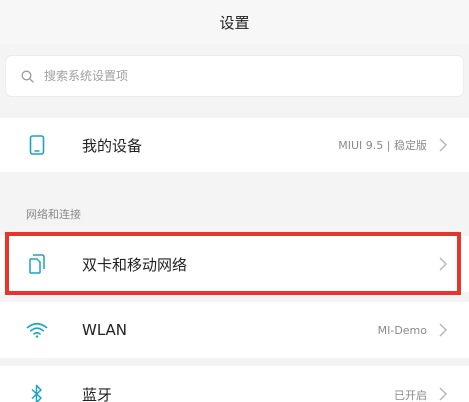 This screenshot has width=469, height=402. What do you see at coordinates (97, 394) in the screenshot?
I see `settings-item-label: 蓝牙` at bounding box center [97, 394].